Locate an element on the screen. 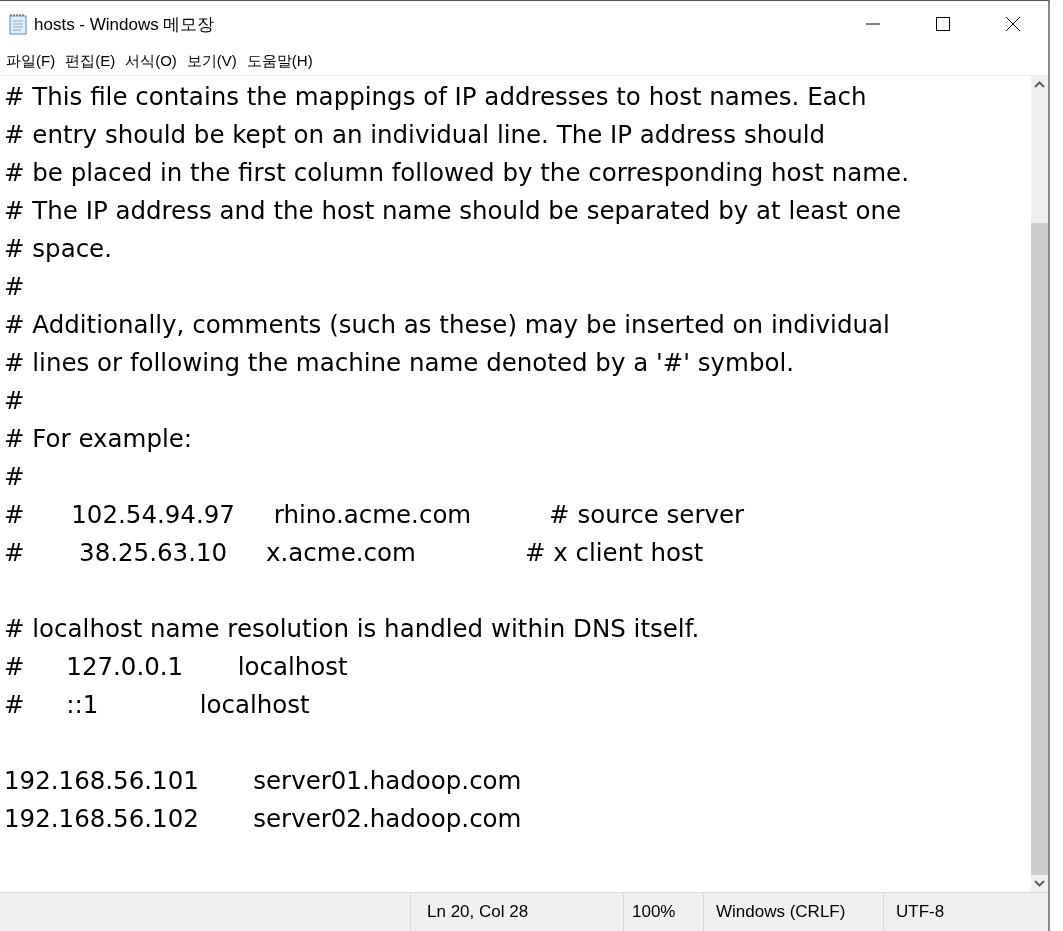  text-line: # entry should be kept on an individual line. The IP address should is located at coordinates (415, 135).